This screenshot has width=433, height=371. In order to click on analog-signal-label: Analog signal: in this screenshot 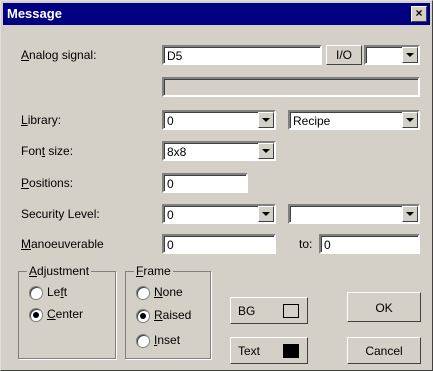, I will do `click(59, 55)`.